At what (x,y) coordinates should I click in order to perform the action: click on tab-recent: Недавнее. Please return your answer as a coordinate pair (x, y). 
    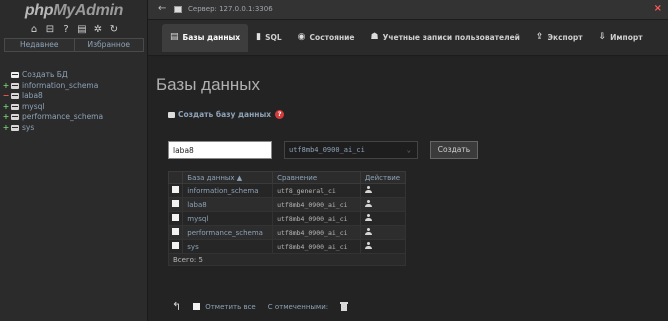
    Looking at the image, I should click on (39, 45).